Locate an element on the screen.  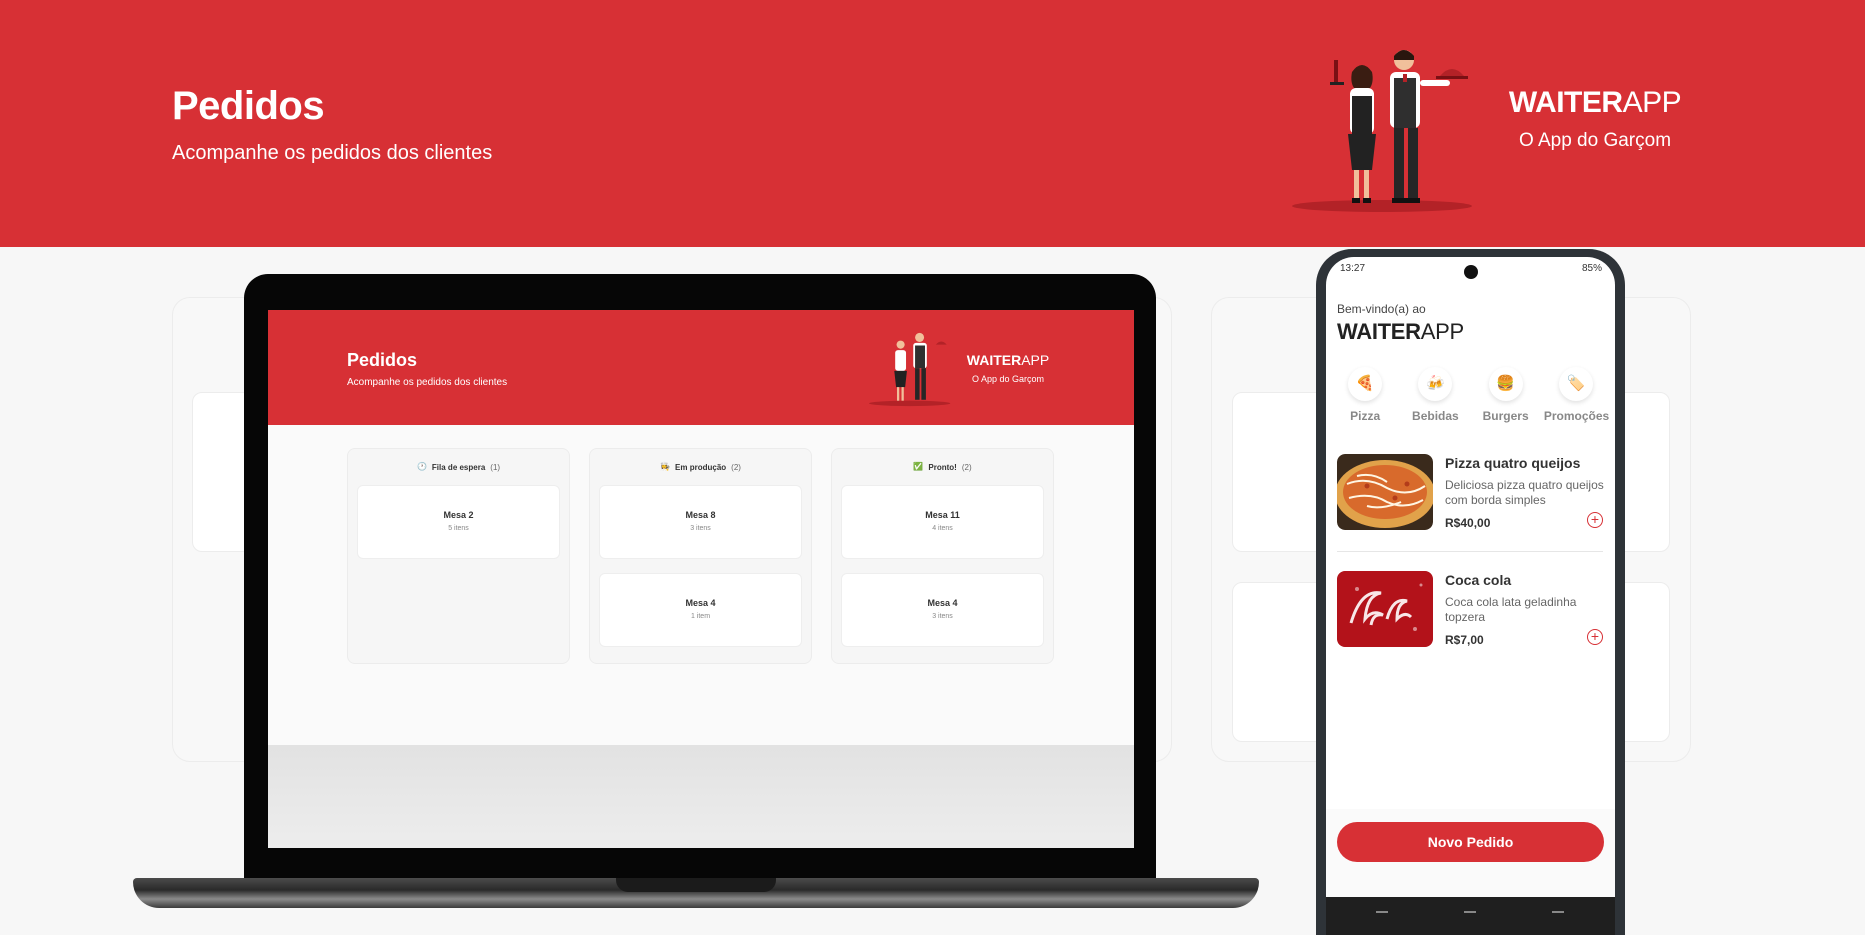
board-label: Pronto! is located at coordinates (942, 467).